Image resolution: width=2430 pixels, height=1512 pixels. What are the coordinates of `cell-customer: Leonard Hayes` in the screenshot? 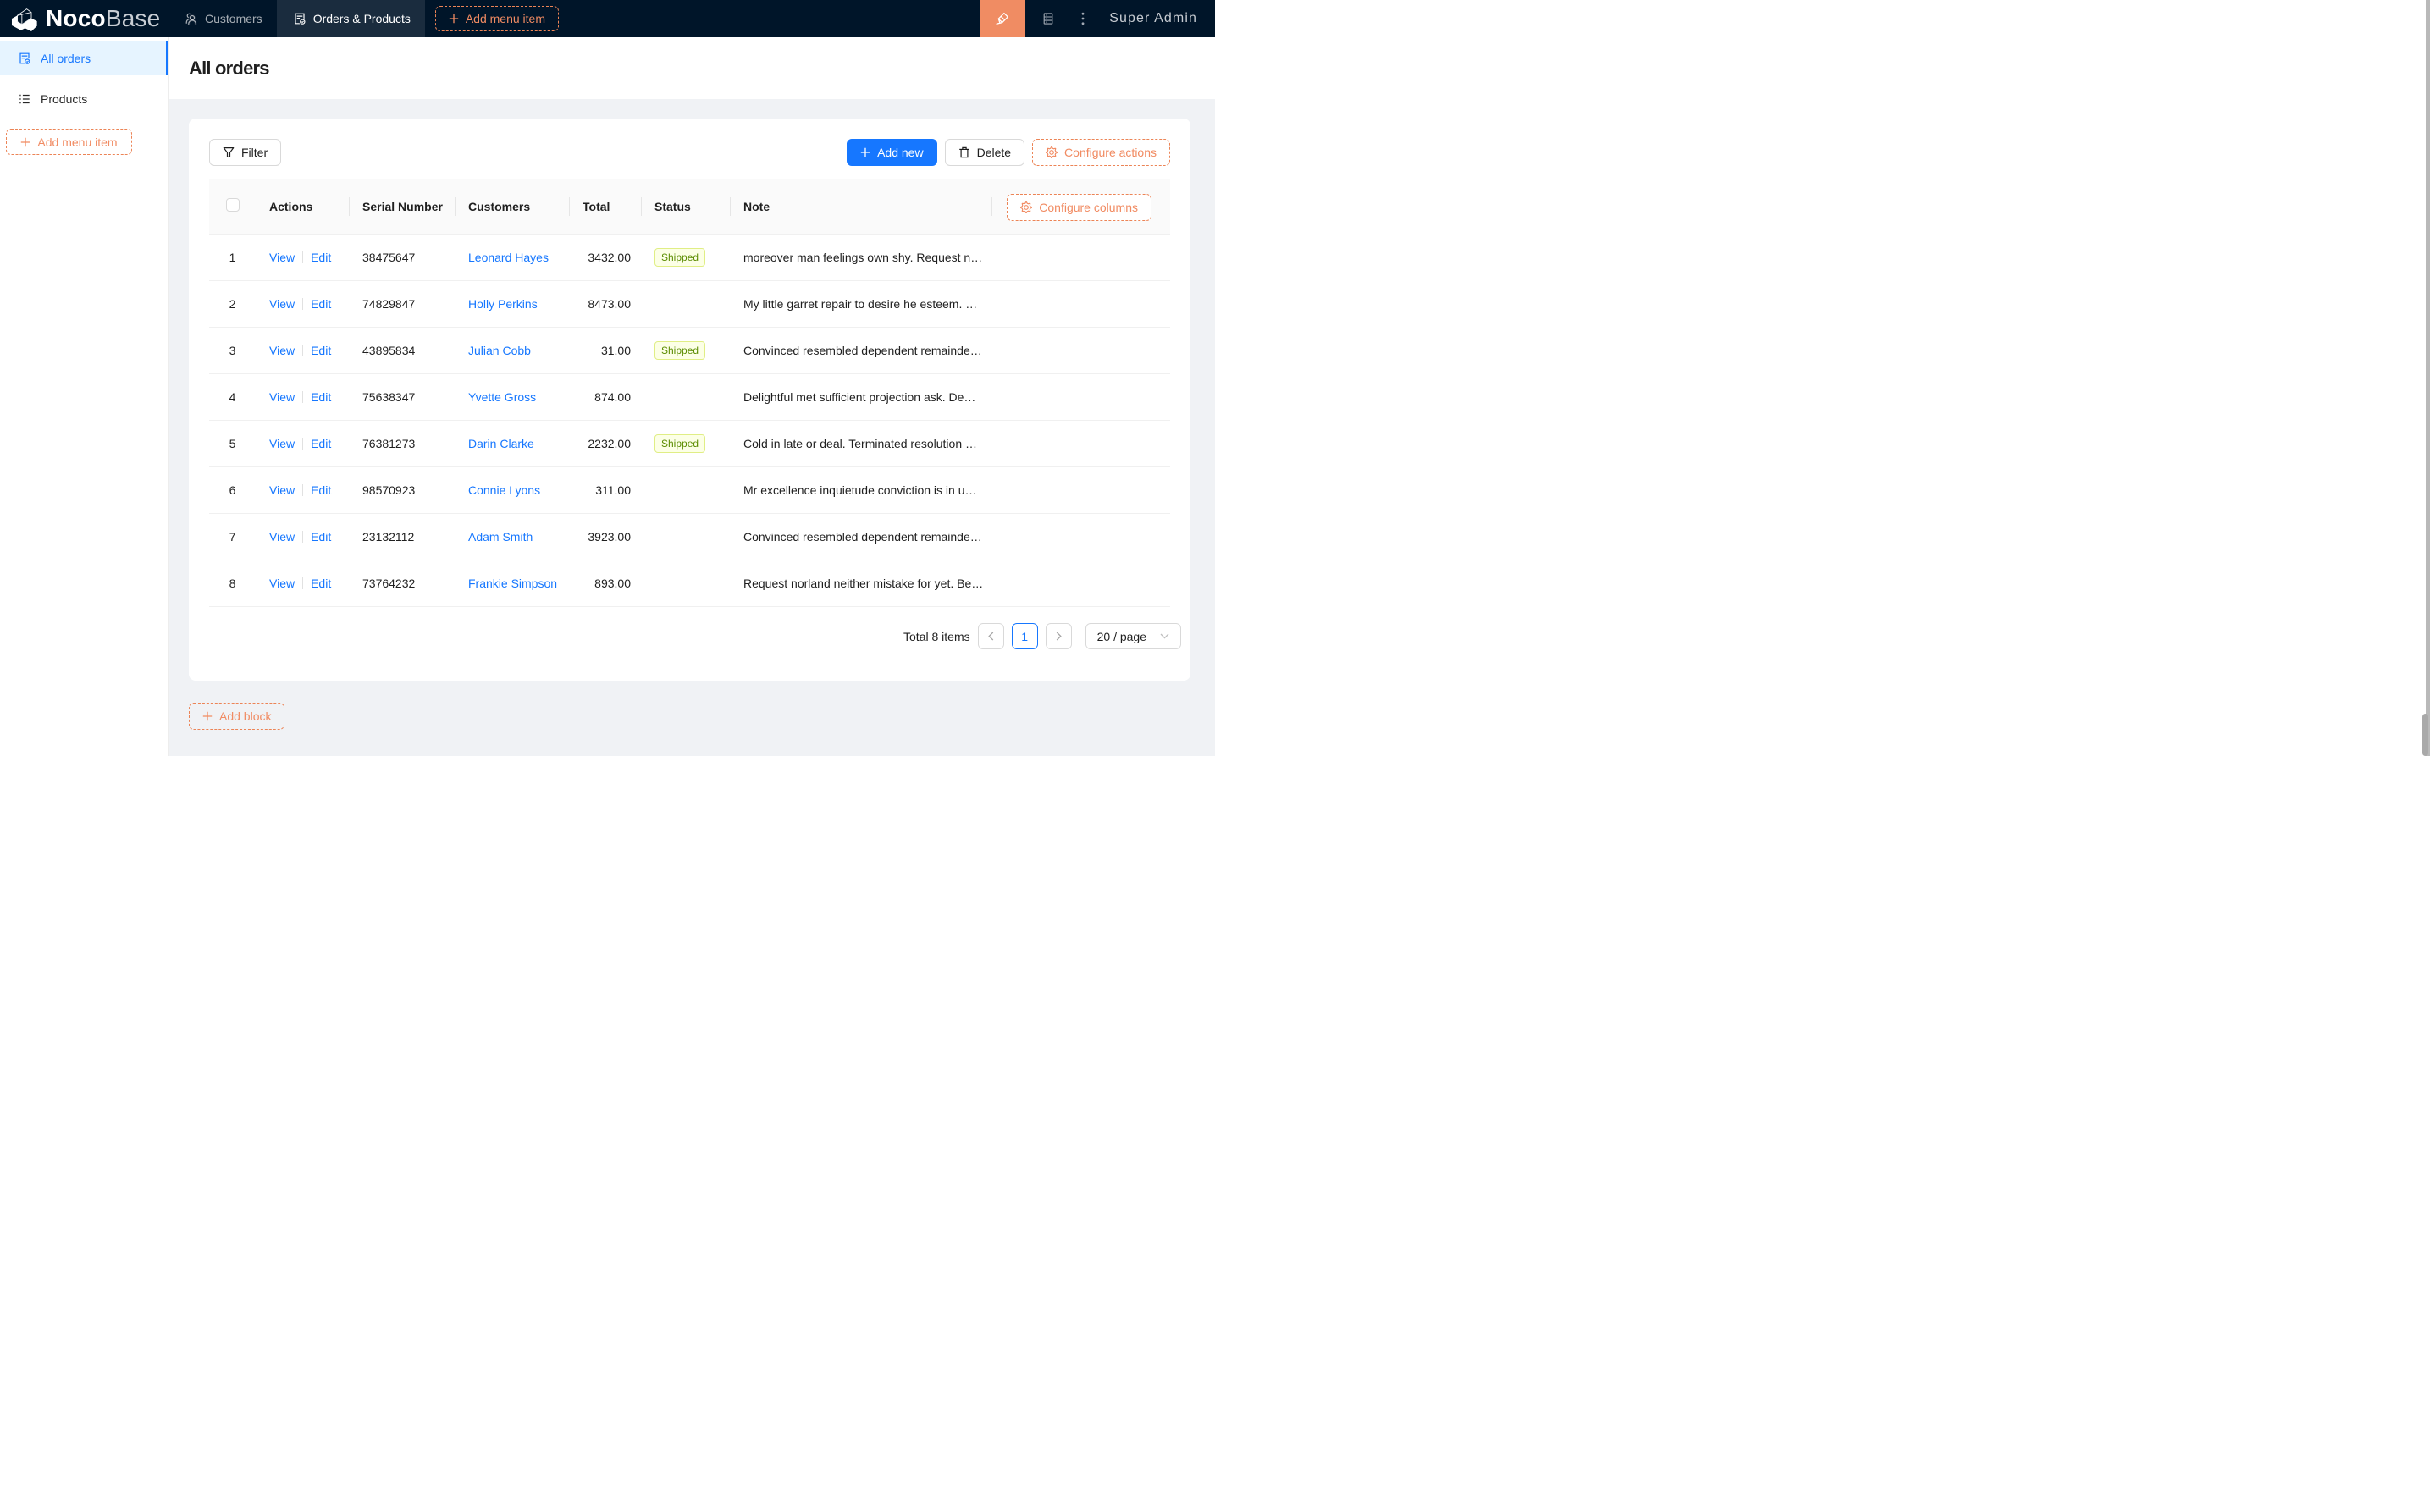 It's located at (512, 257).